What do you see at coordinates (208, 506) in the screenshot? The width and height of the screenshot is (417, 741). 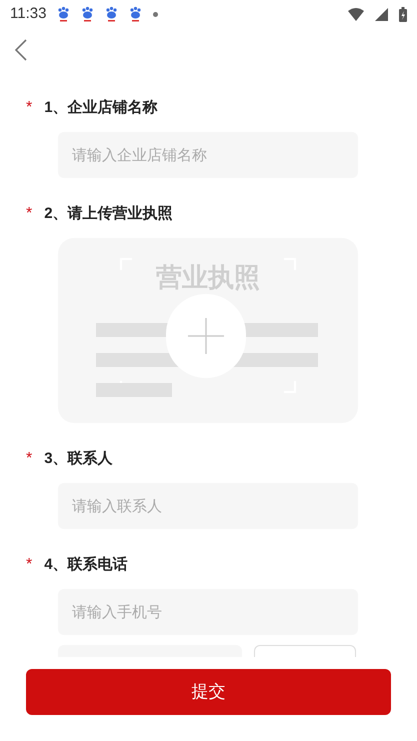 I see `input-field: 请输入联系人` at bounding box center [208, 506].